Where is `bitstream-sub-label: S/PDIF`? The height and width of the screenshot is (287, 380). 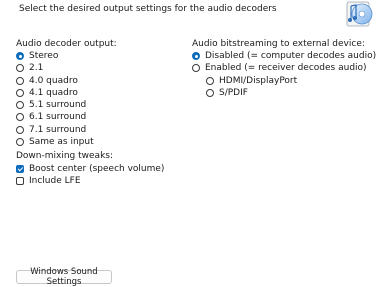 bitstream-sub-label: S/PDIF is located at coordinates (233, 93).